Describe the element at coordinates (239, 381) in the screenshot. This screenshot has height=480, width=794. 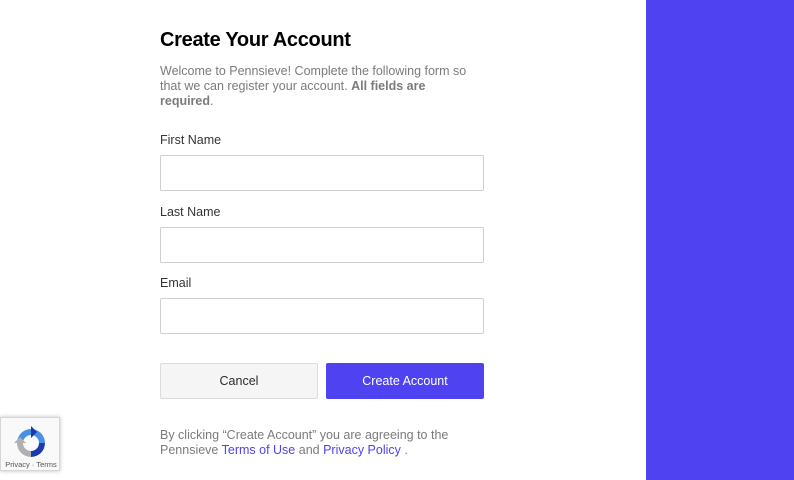
I see `cancel-button: Cancel` at that location.